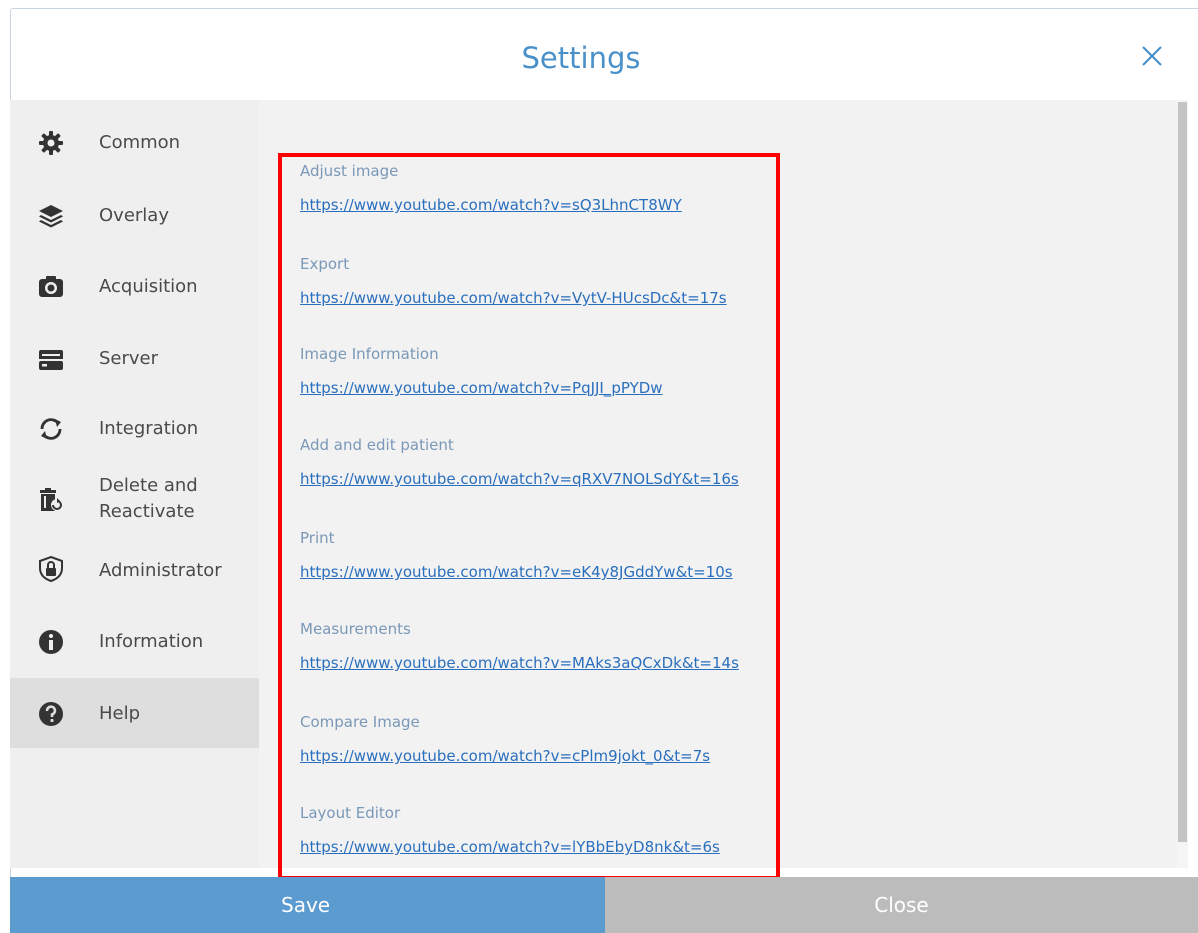 The image size is (1198, 933). I want to click on dialog-header: Settings, so click(604, 59).